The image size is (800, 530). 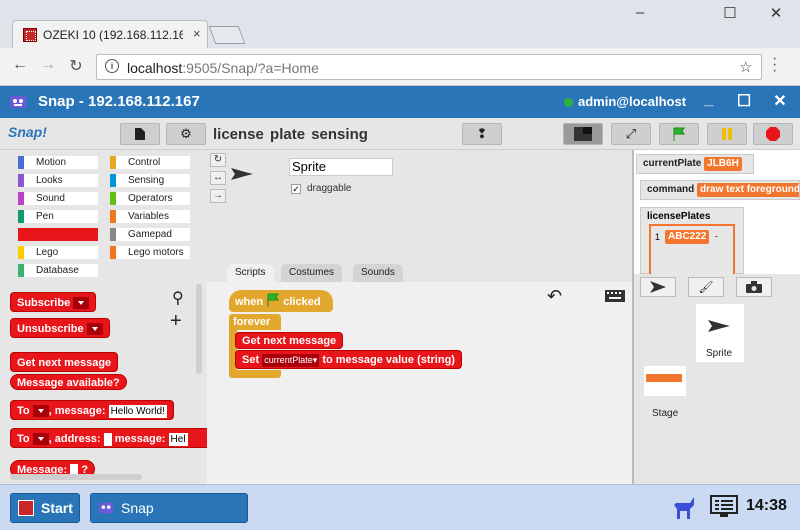 What do you see at coordinates (250, 273) in the screenshot?
I see `tab-scripts: Scripts` at bounding box center [250, 273].